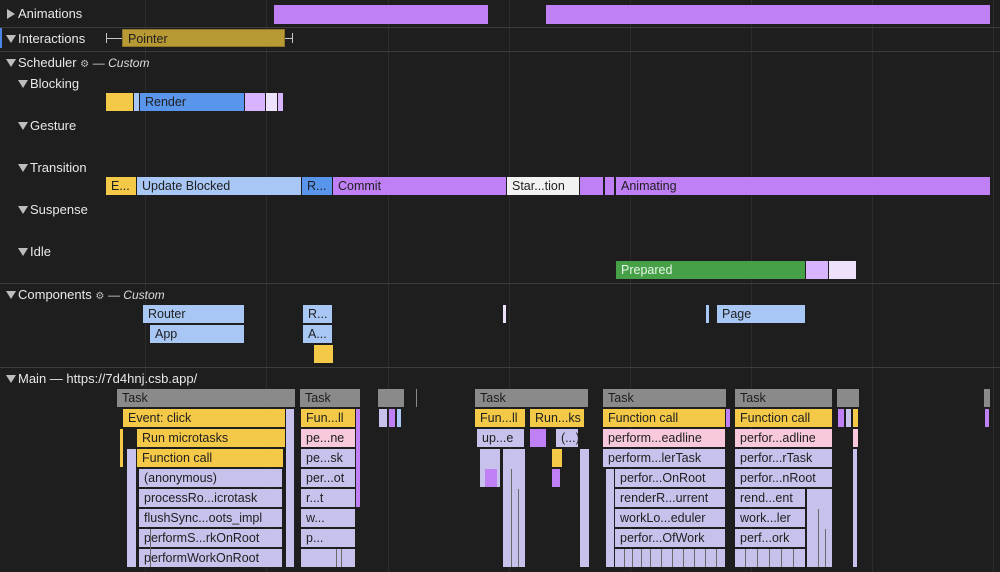 This screenshot has height=572, width=1000. What do you see at coordinates (500, 438) in the screenshot?
I see `flame-update-3: up...e` at bounding box center [500, 438].